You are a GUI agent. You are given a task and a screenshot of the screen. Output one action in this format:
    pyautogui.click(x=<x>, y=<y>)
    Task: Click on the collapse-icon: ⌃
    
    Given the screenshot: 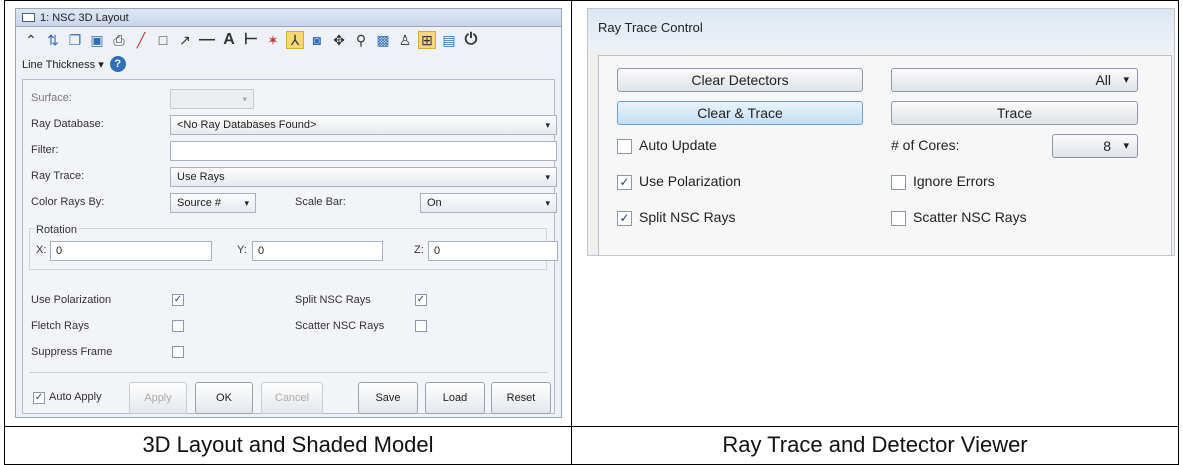 What is the action you would take?
    pyautogui.click(x=31, y=40)
    